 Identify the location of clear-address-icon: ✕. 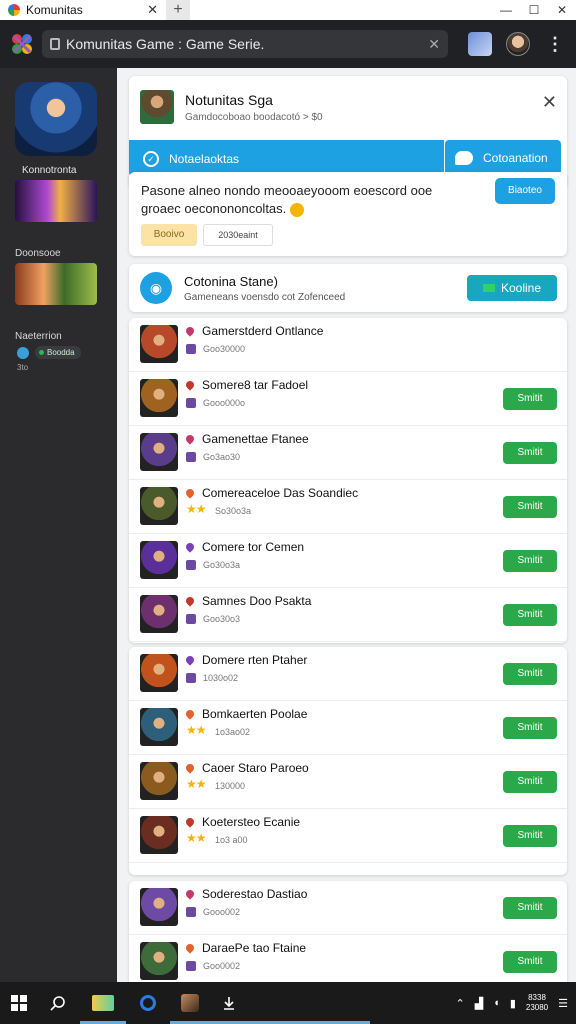
(434, 44).